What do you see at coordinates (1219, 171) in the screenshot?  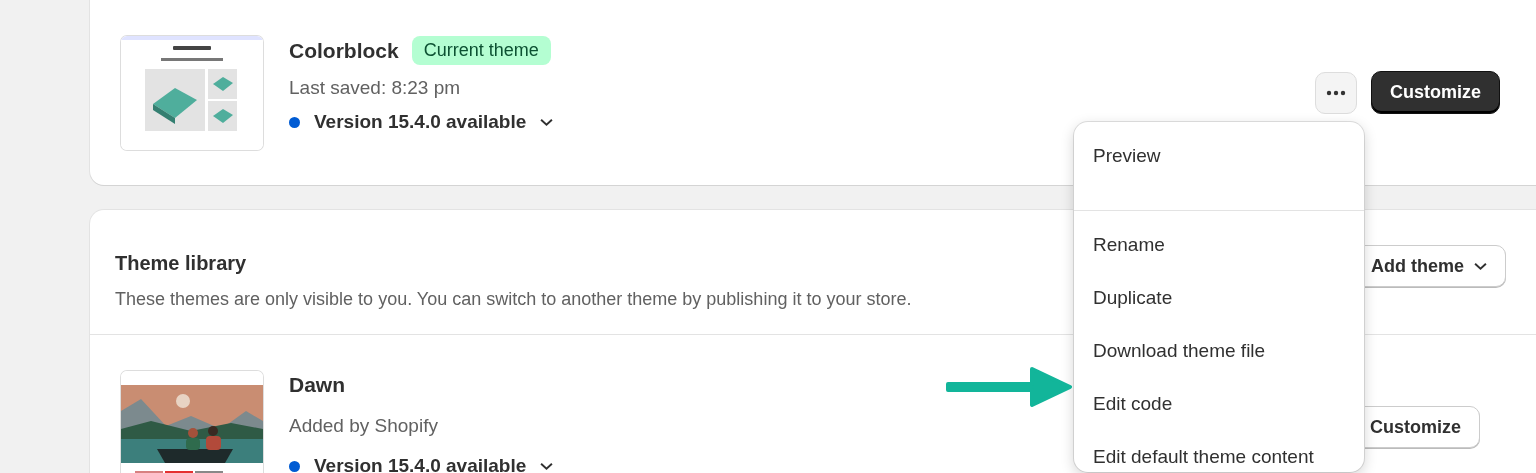 I see `menu-item: Preview` at bounding box center [1219, 171].